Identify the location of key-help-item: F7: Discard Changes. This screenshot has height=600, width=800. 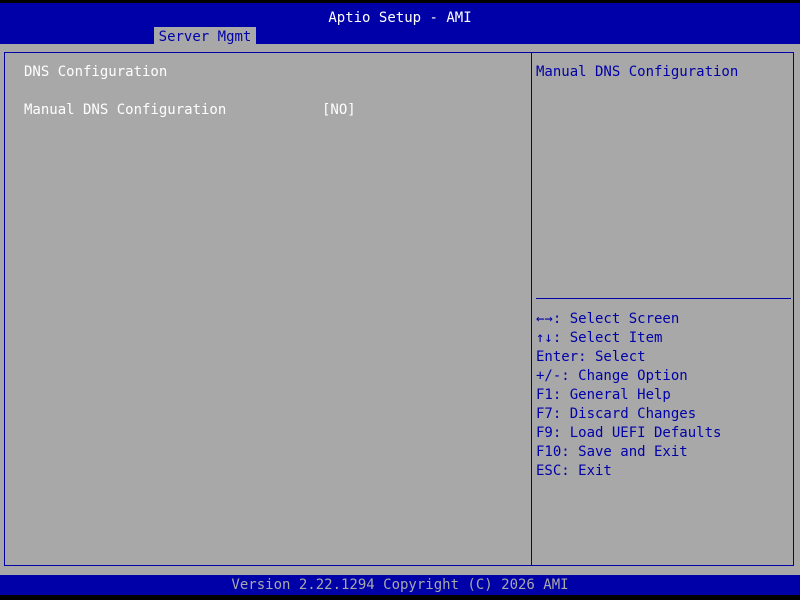
(616, 414).